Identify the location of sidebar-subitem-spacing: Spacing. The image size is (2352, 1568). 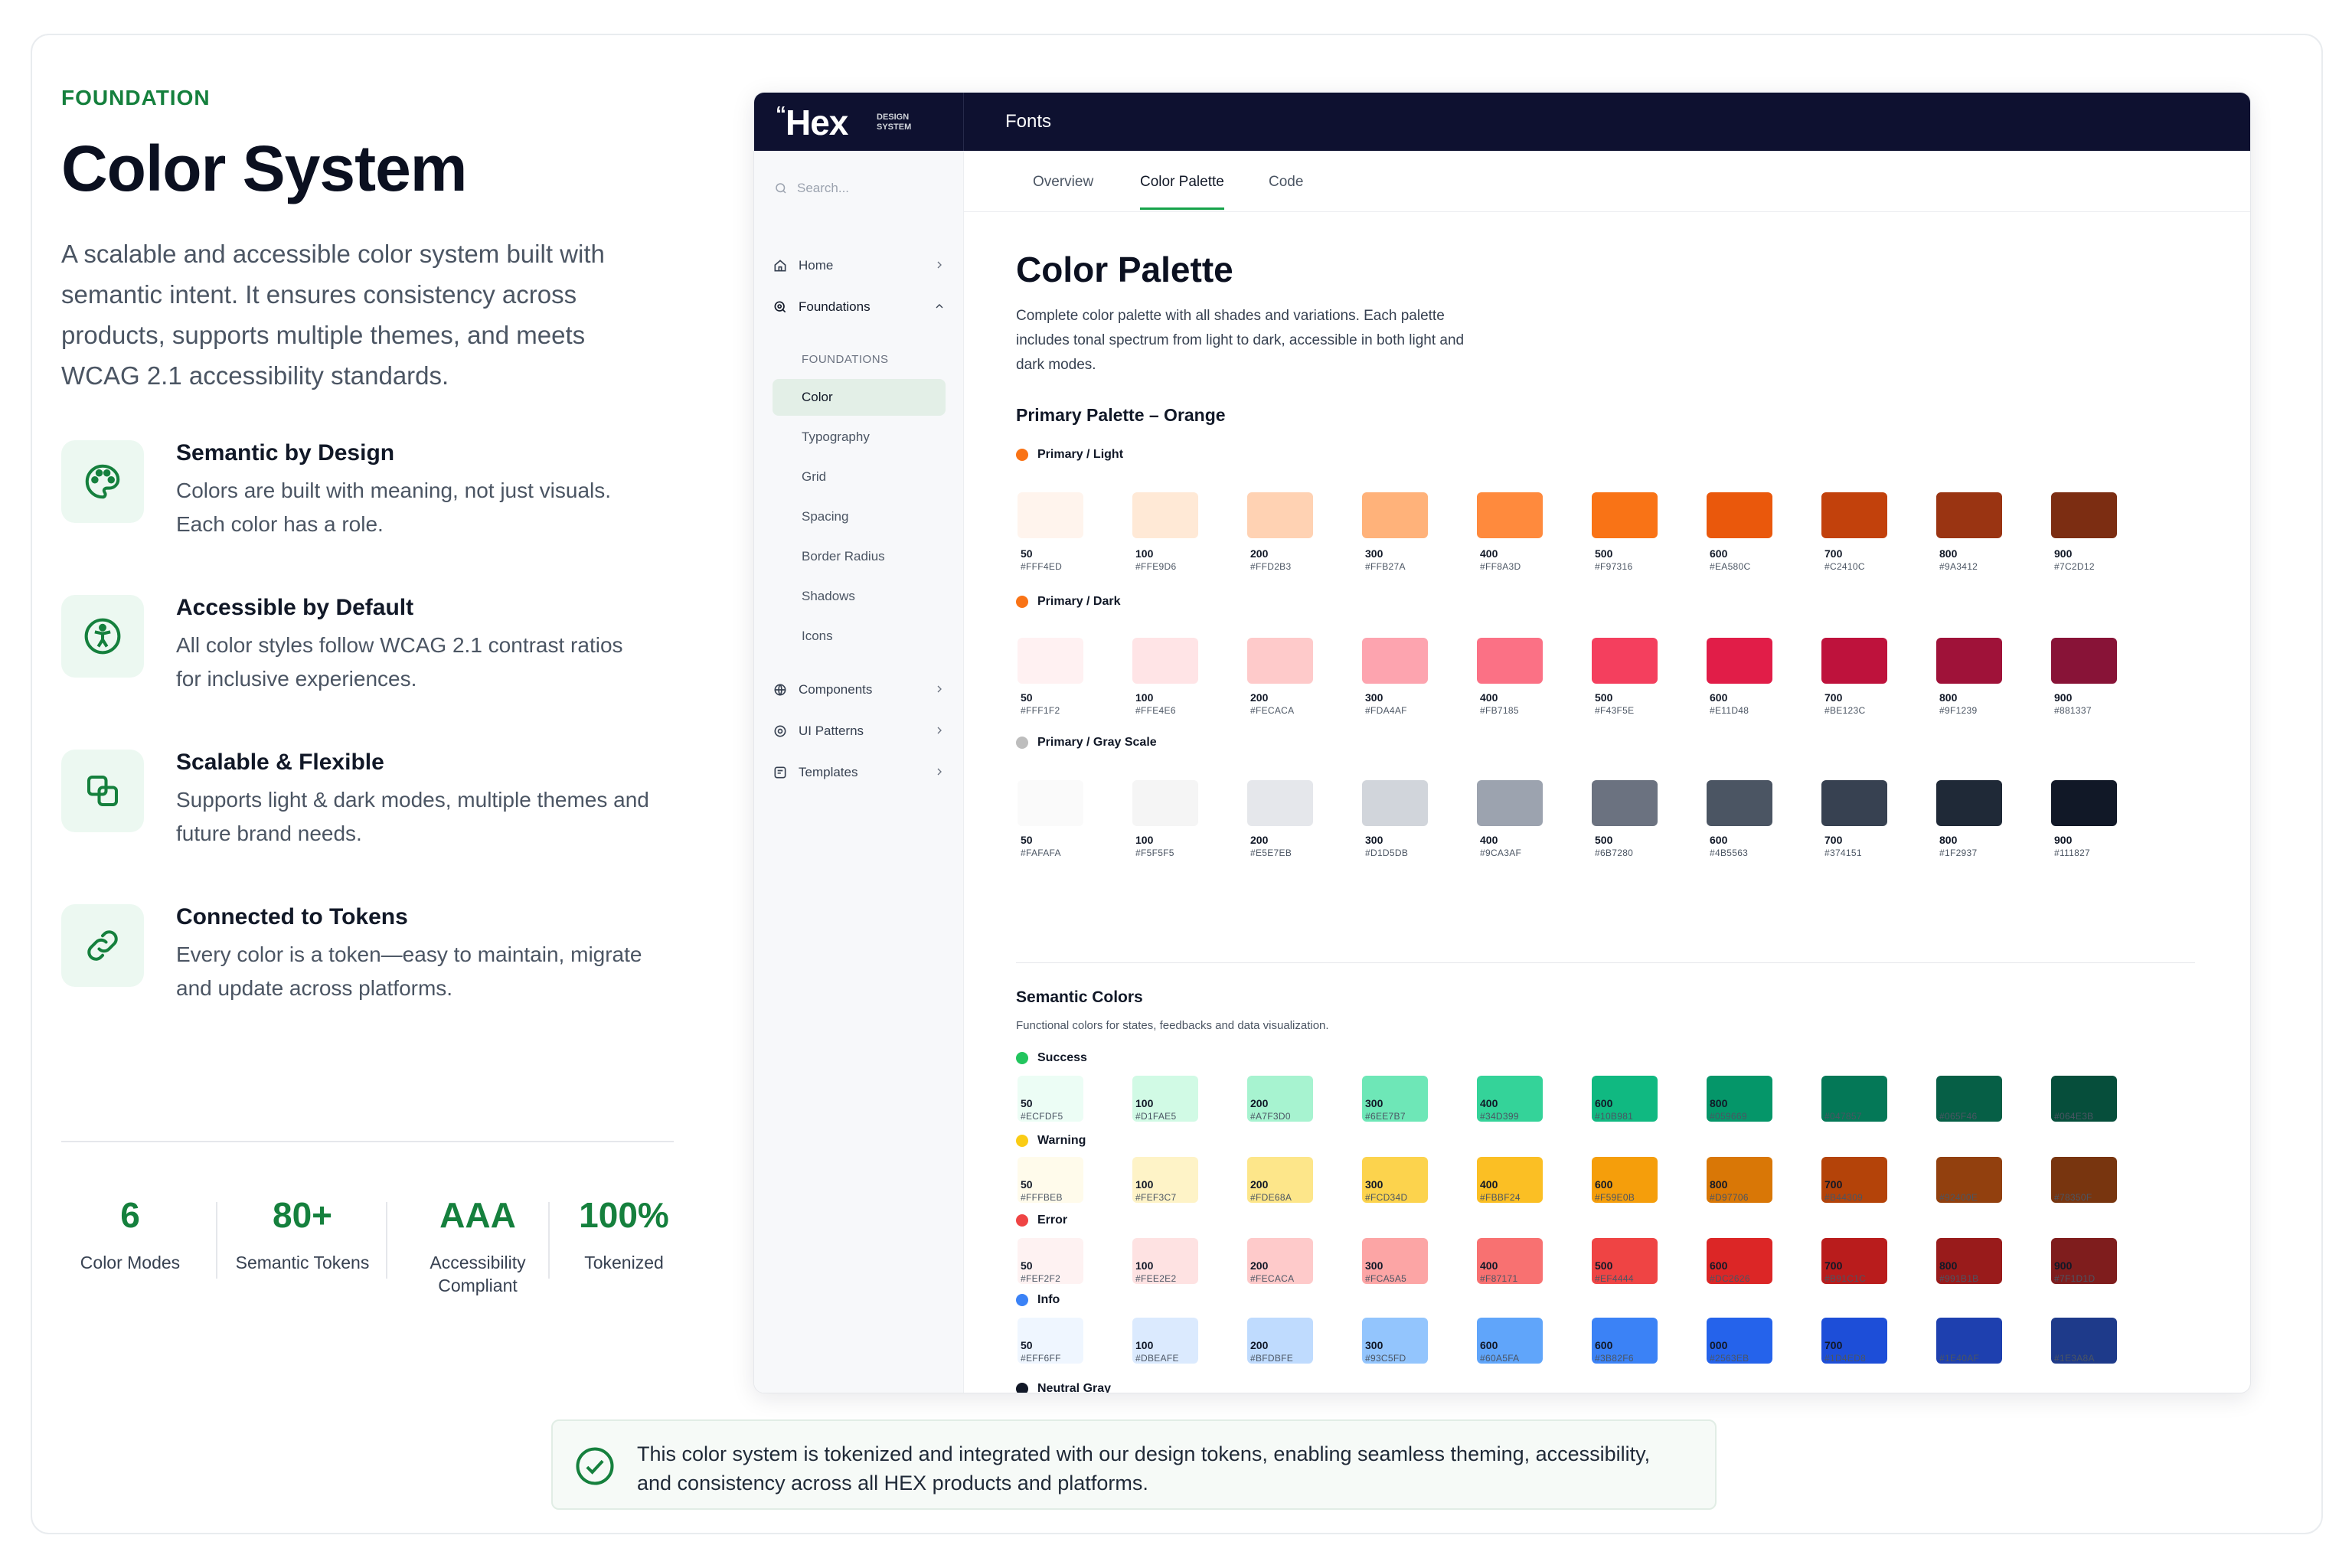
(859, 516).